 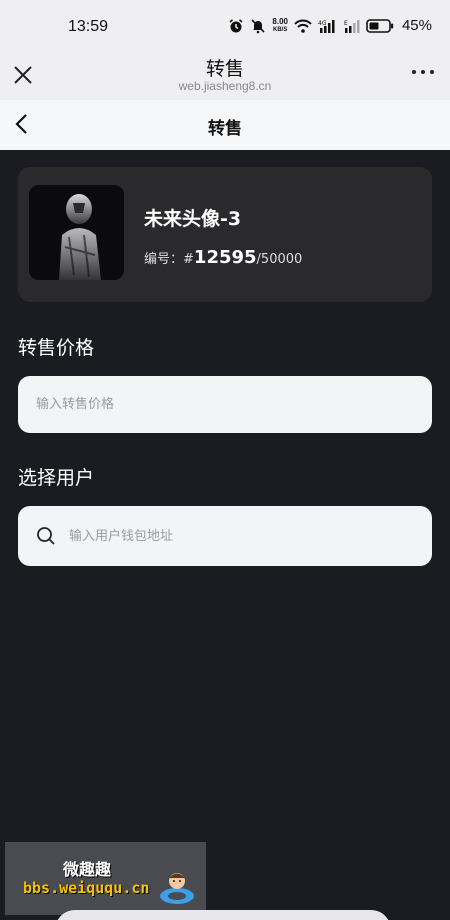 What do you see at coordinates (346, 23) in the screenshot?
I see `svg-text: E` at bounding box center [346, 23].